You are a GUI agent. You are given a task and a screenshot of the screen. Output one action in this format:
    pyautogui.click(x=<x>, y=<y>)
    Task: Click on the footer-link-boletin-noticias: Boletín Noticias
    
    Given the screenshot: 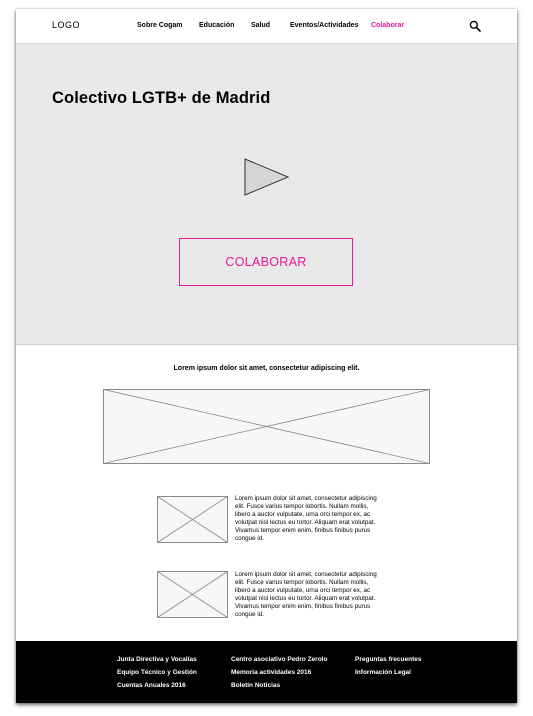 What is the action you would take?
    pyautogui.click(x=255, y=685)
    